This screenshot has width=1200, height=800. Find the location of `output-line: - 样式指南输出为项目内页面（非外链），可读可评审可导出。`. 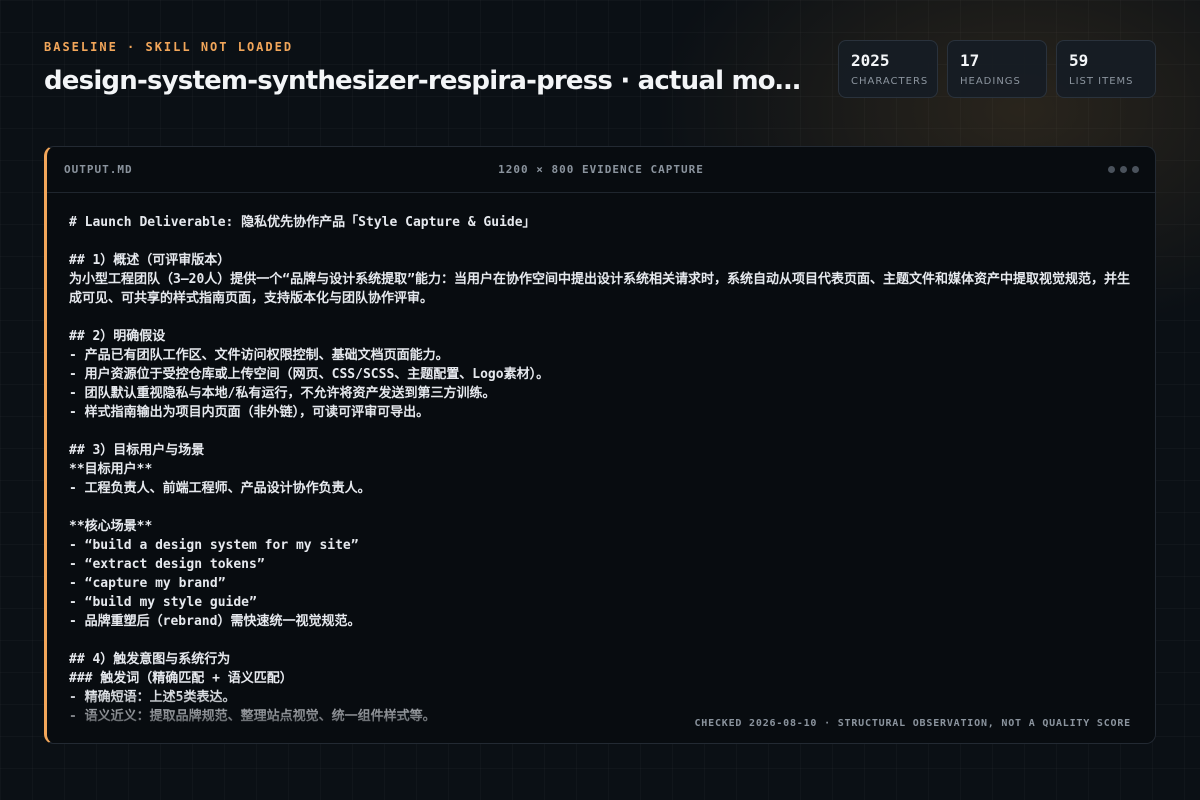

output-line: - 样式指南输出为项目内页面（非外链），可读可评审可导出。 is located at coordinates (249, 412).